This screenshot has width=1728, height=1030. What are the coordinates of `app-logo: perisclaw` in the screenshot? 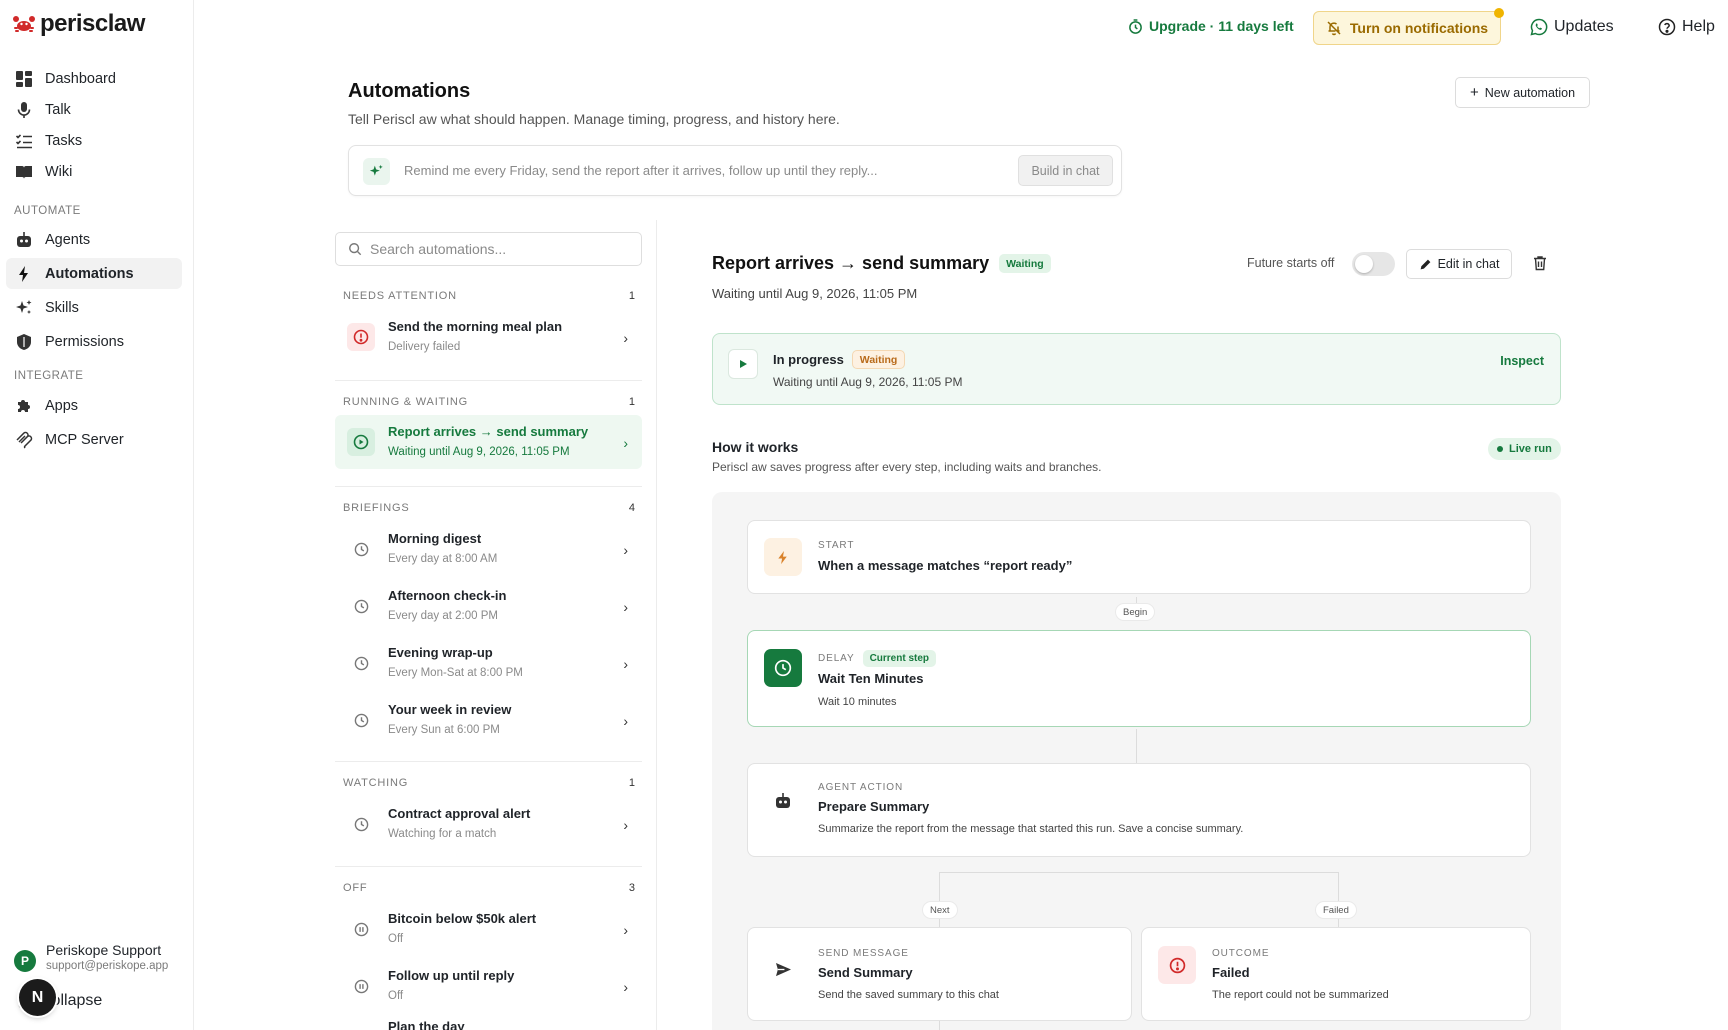 It's located at (78, 24).